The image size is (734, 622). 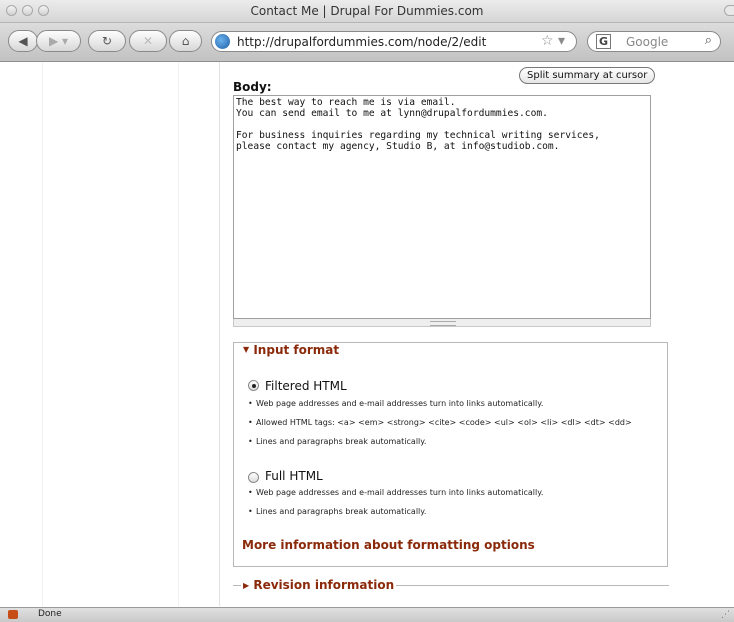 I want to click on revision-legend: ▶ Revision information, so click(x=319, y=585).